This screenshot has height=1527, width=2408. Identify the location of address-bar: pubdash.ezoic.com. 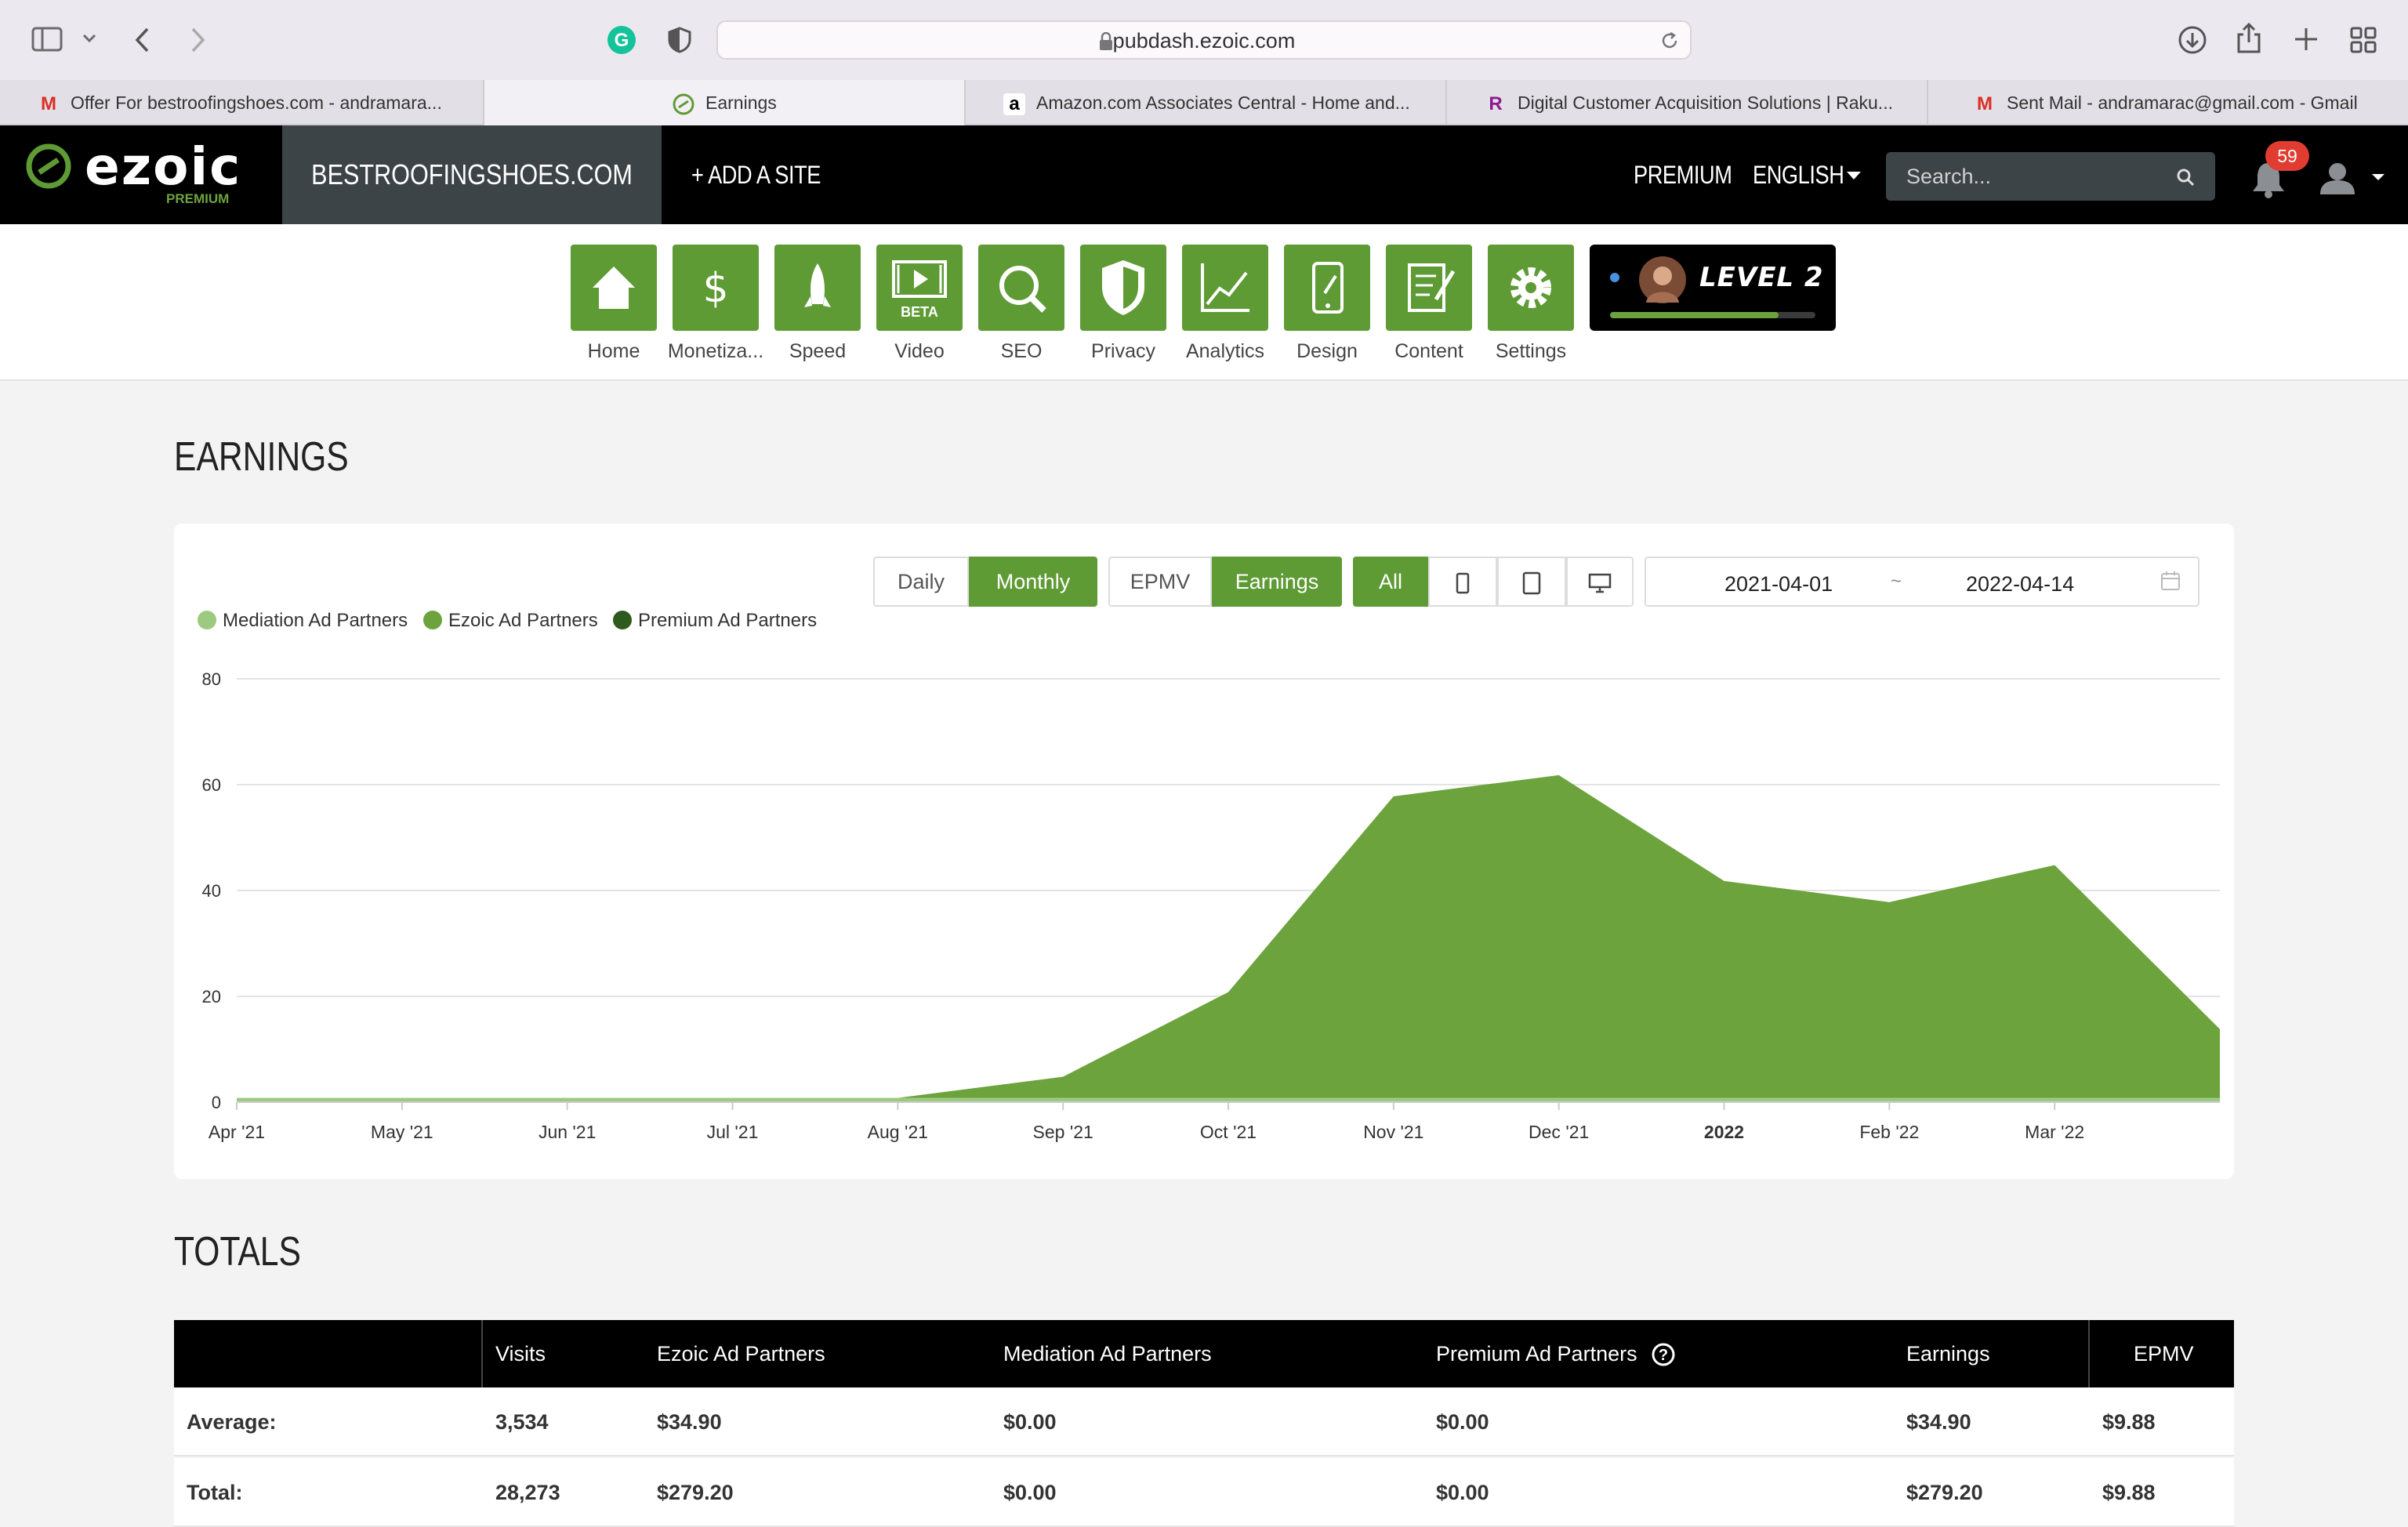
(1204, 40).